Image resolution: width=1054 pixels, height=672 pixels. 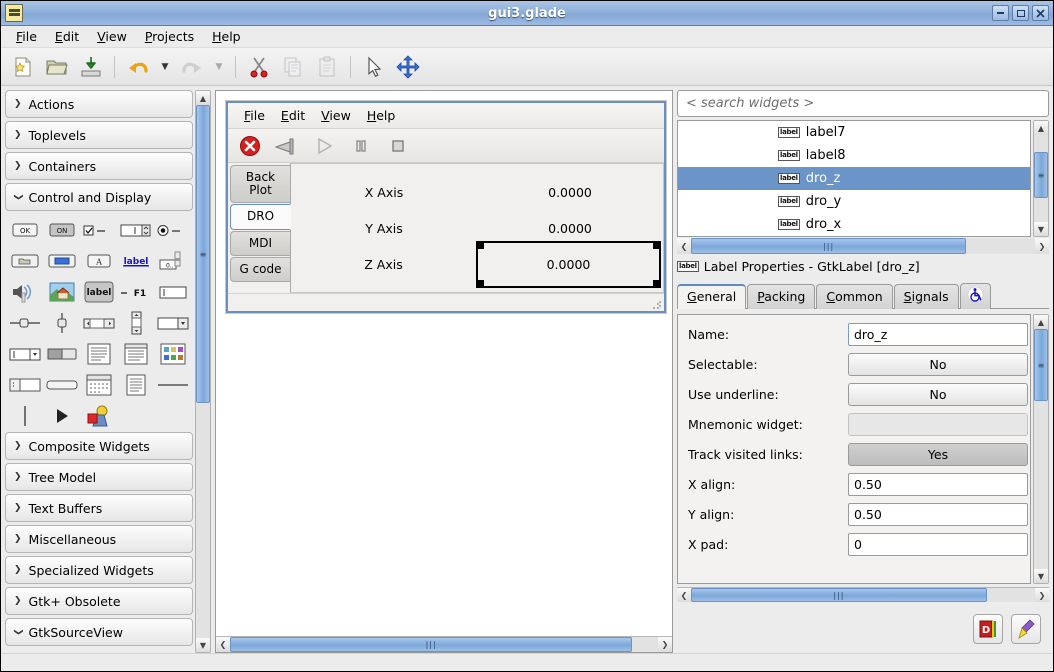 What do you see at coordinates (1020, 13) in the screenshot?
I see `maximize-button` at bounding box center [1020, 13].